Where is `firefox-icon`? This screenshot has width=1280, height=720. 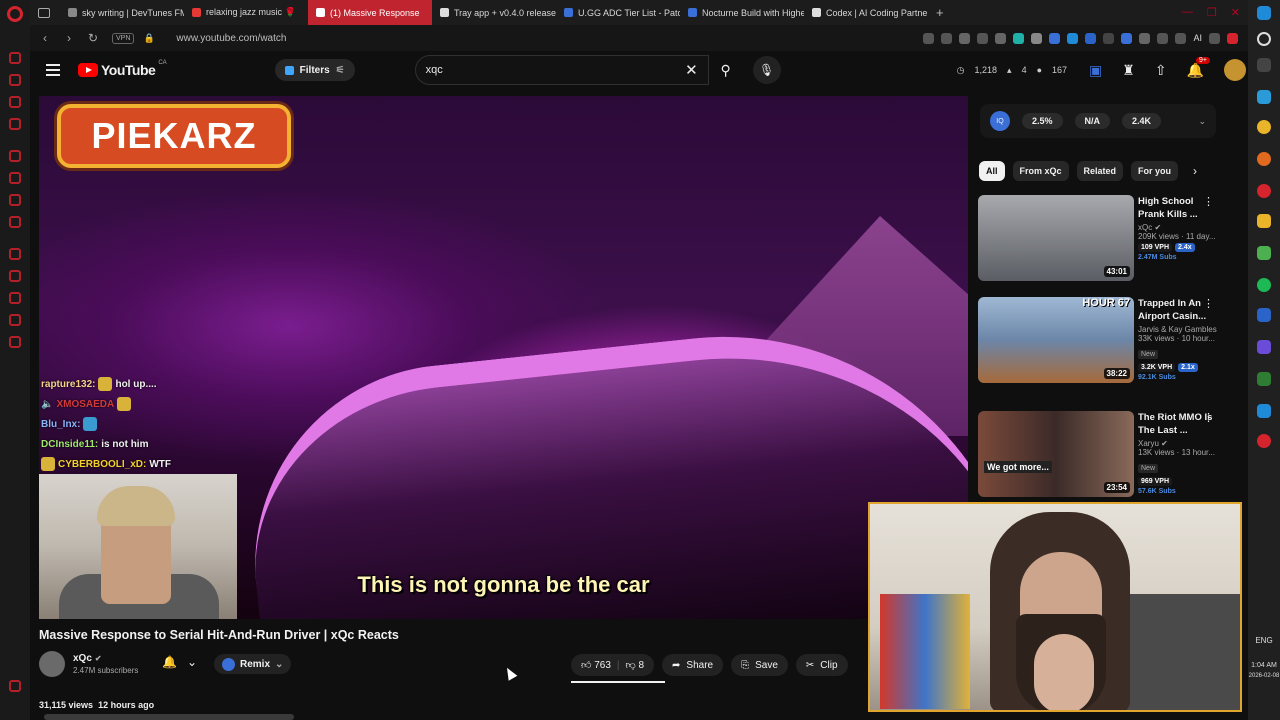 firefox-icon is located at coordinates (1264, 159).